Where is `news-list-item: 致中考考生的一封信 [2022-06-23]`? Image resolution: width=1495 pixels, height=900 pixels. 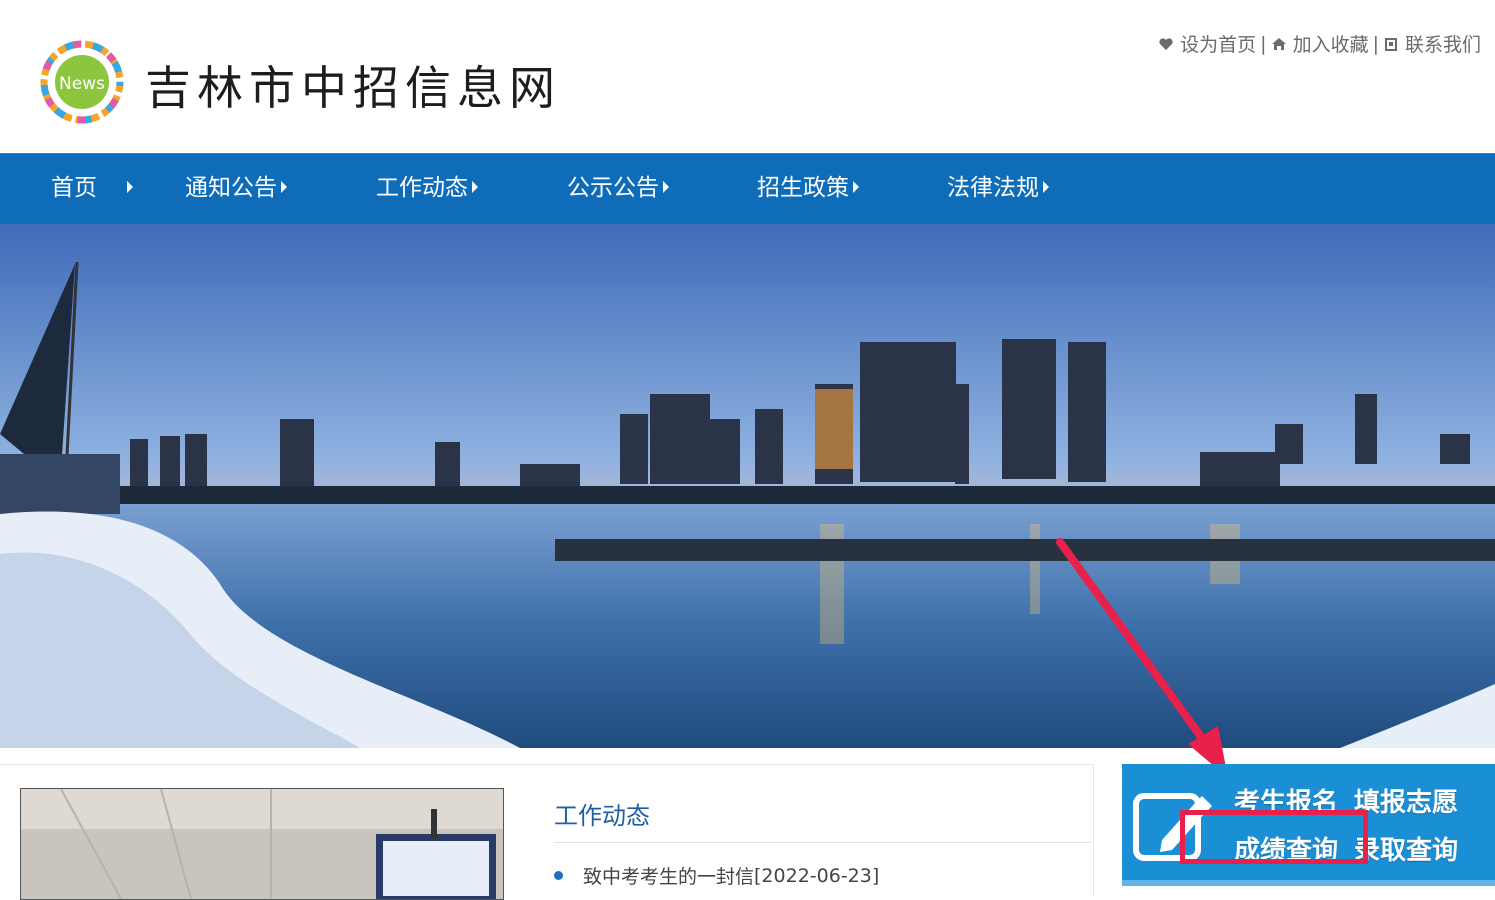 news-list-item: 致中考考生的一封信 [2022-06-23] is located at coordinates (716, 875).